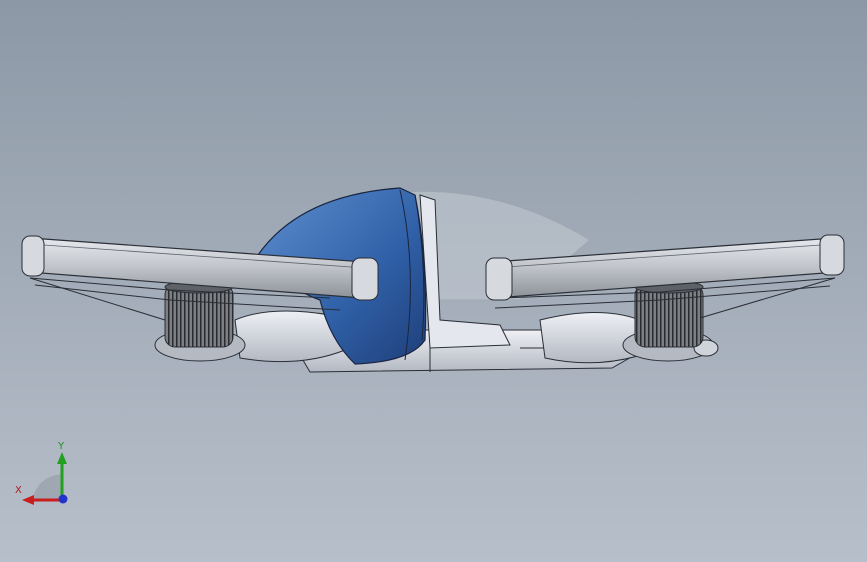  I want to click on triad-plane, so click(47, 487).